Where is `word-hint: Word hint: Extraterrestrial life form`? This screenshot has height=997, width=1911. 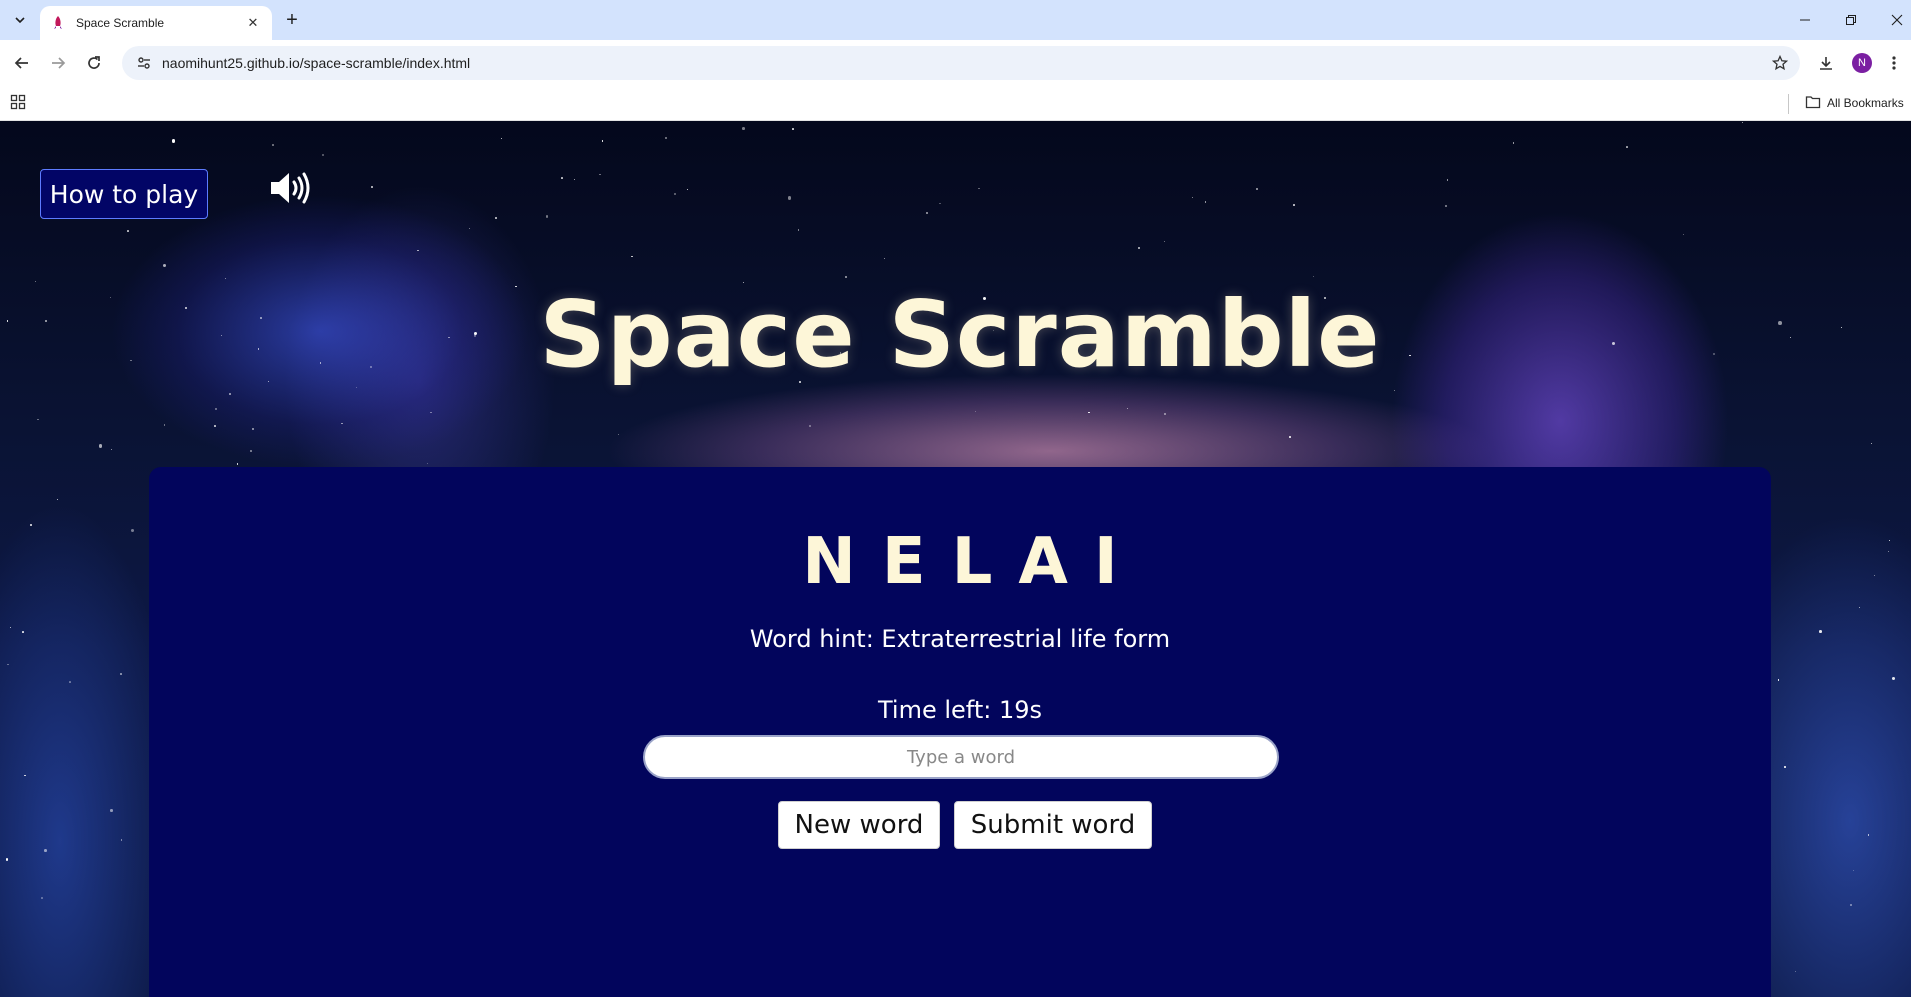 word-hint: Word hint: Extraterrestrial life form is located at coordinates (960, 639).